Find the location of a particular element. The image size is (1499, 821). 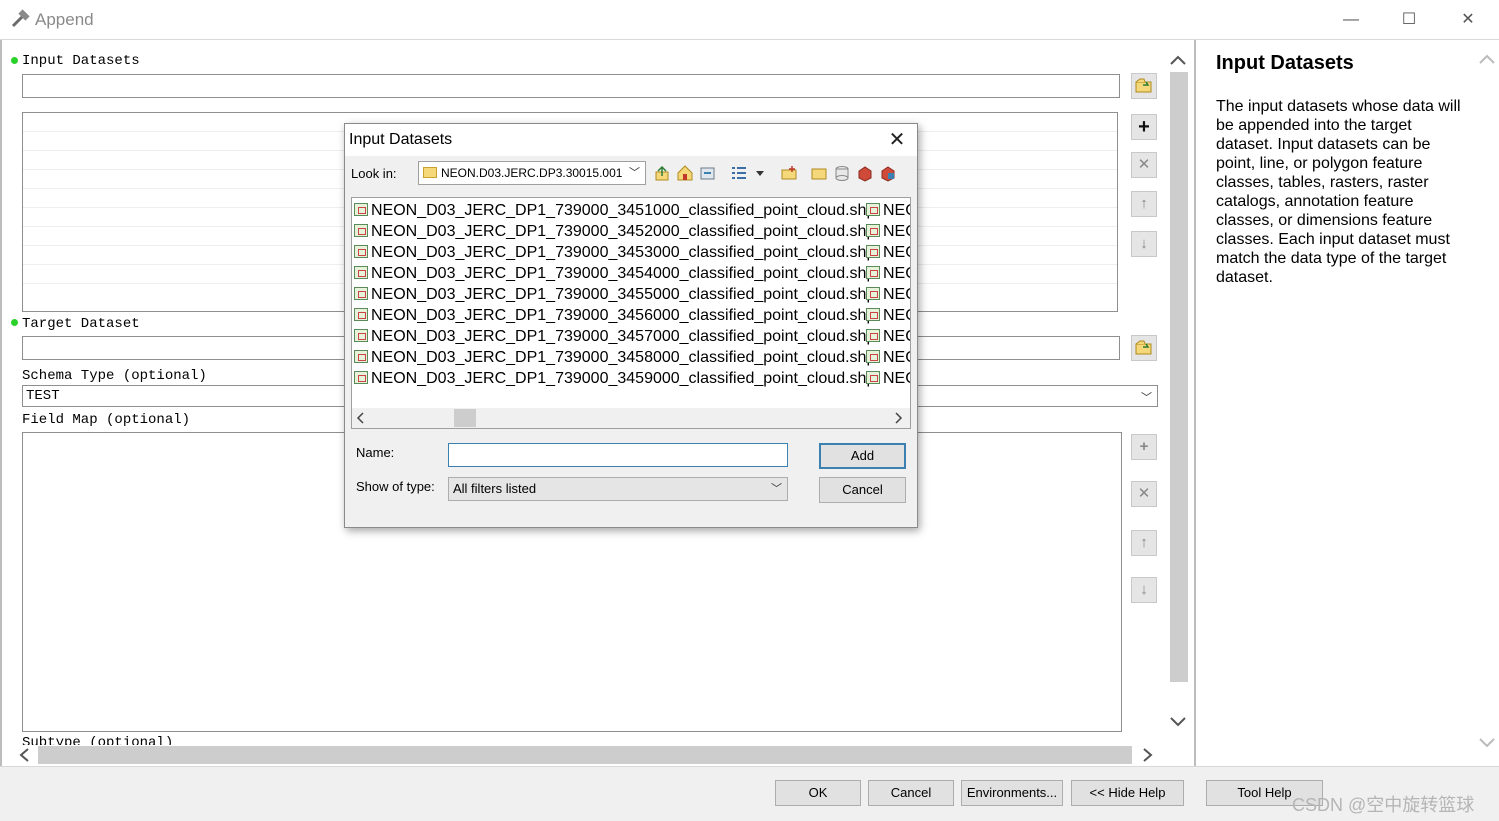

chevron-left-icon is located at coordinates (24, 755).